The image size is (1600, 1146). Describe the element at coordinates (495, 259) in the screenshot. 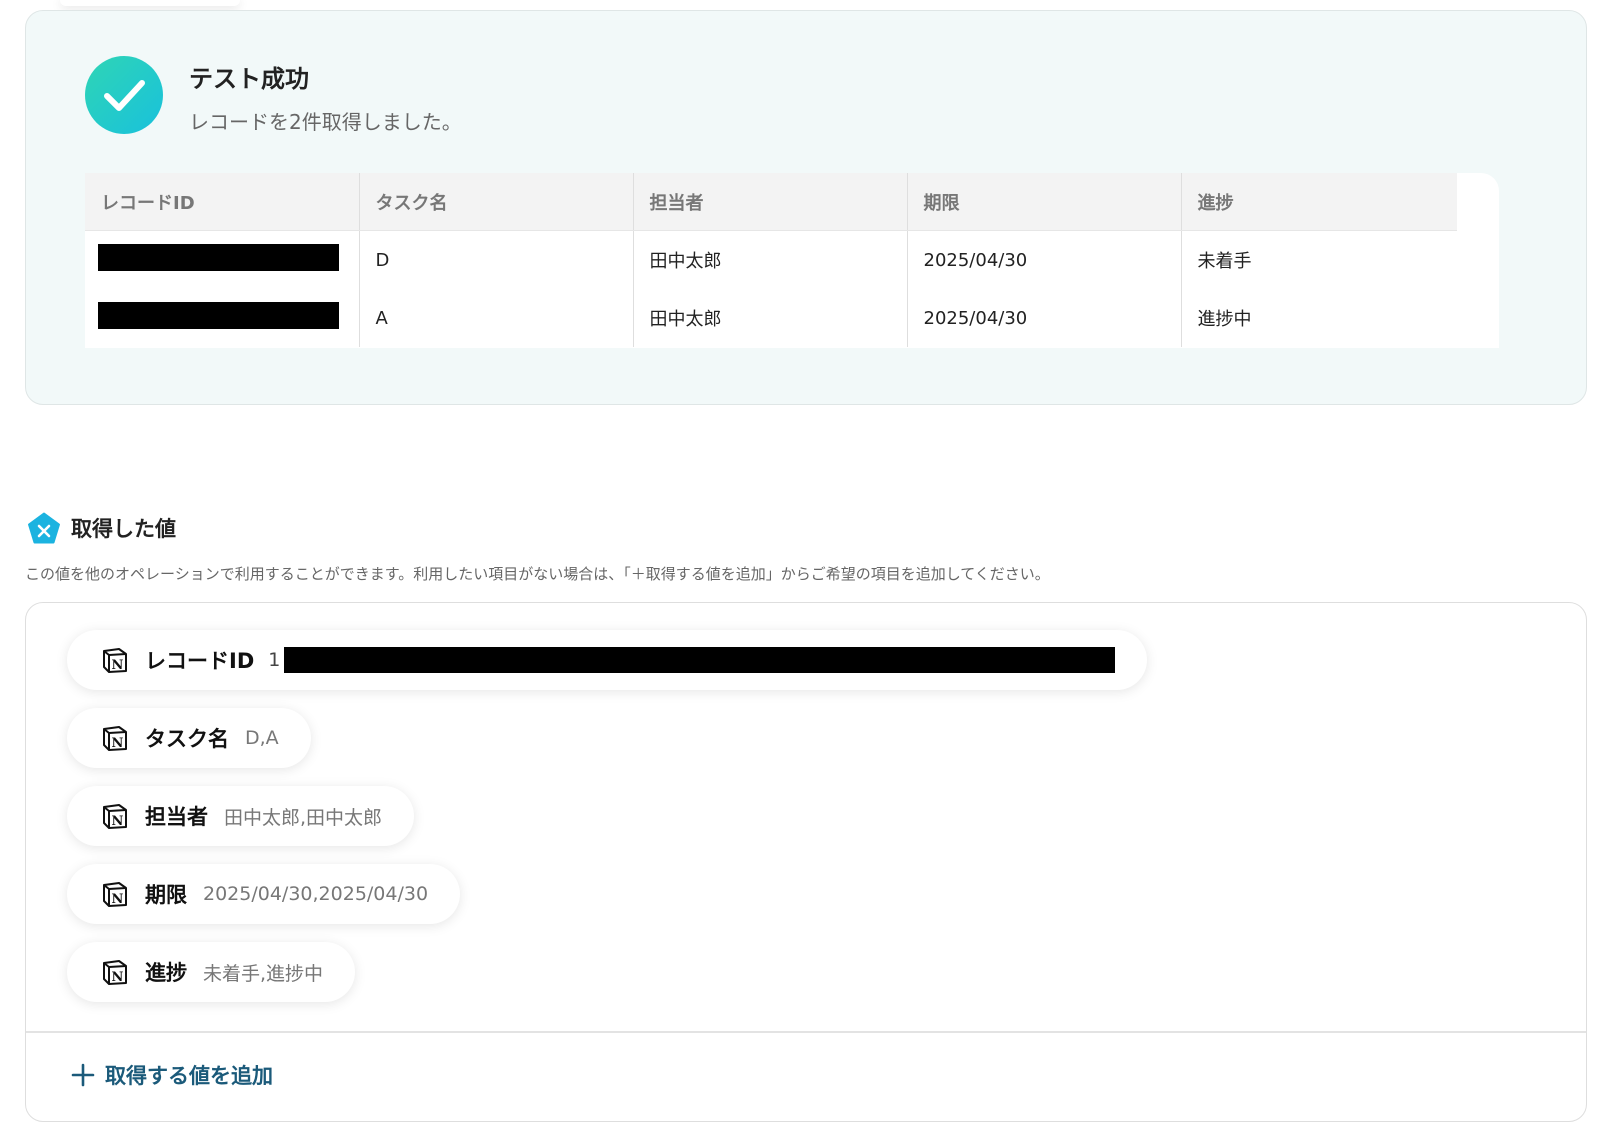

I see `task-name-cell: D` at that location.